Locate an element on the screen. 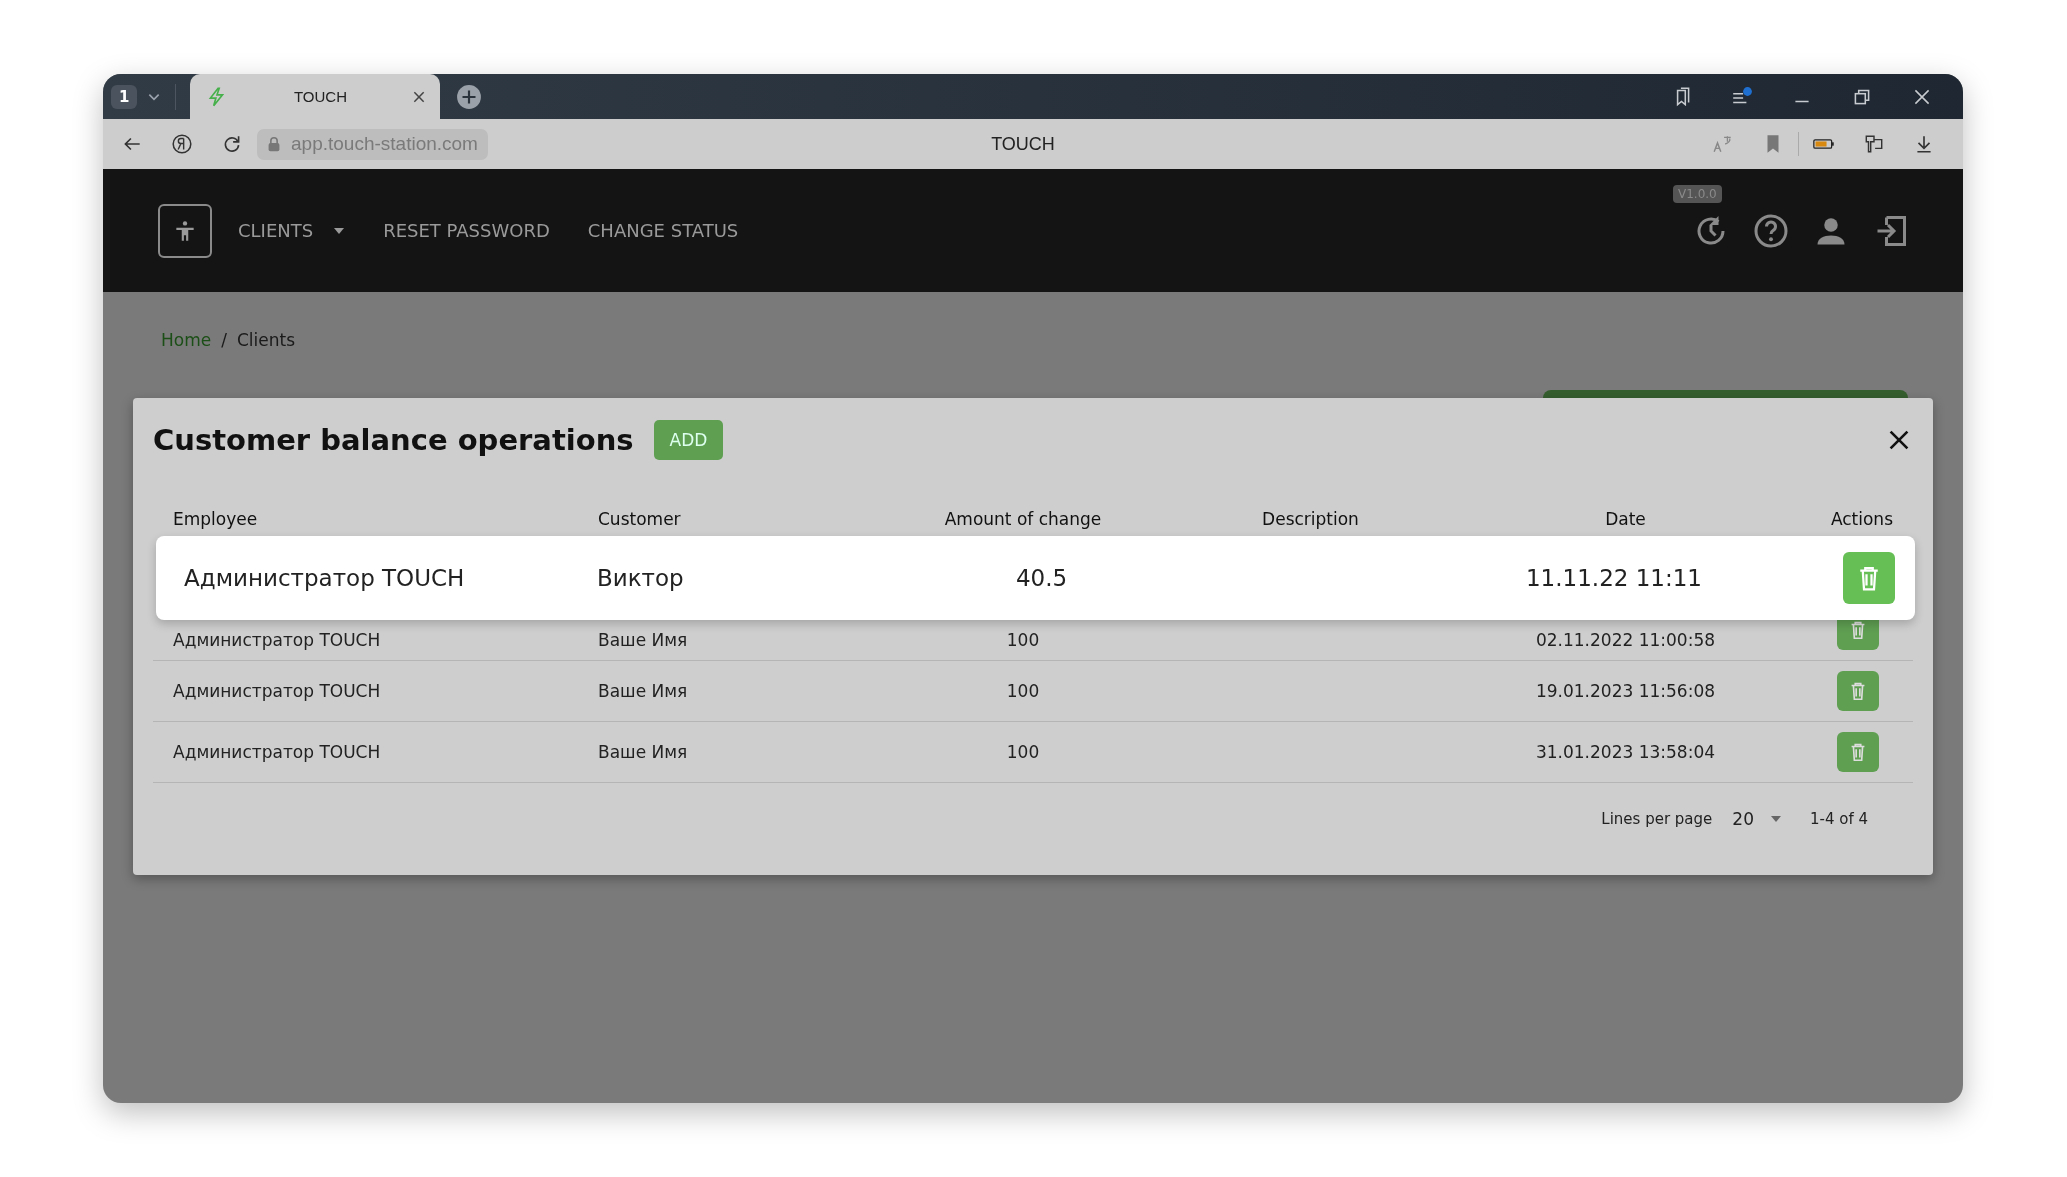 The width and height of the screenshot is (2067, 1177). nav-link: CHANGE STATUS is located at coordinates (663, 230).